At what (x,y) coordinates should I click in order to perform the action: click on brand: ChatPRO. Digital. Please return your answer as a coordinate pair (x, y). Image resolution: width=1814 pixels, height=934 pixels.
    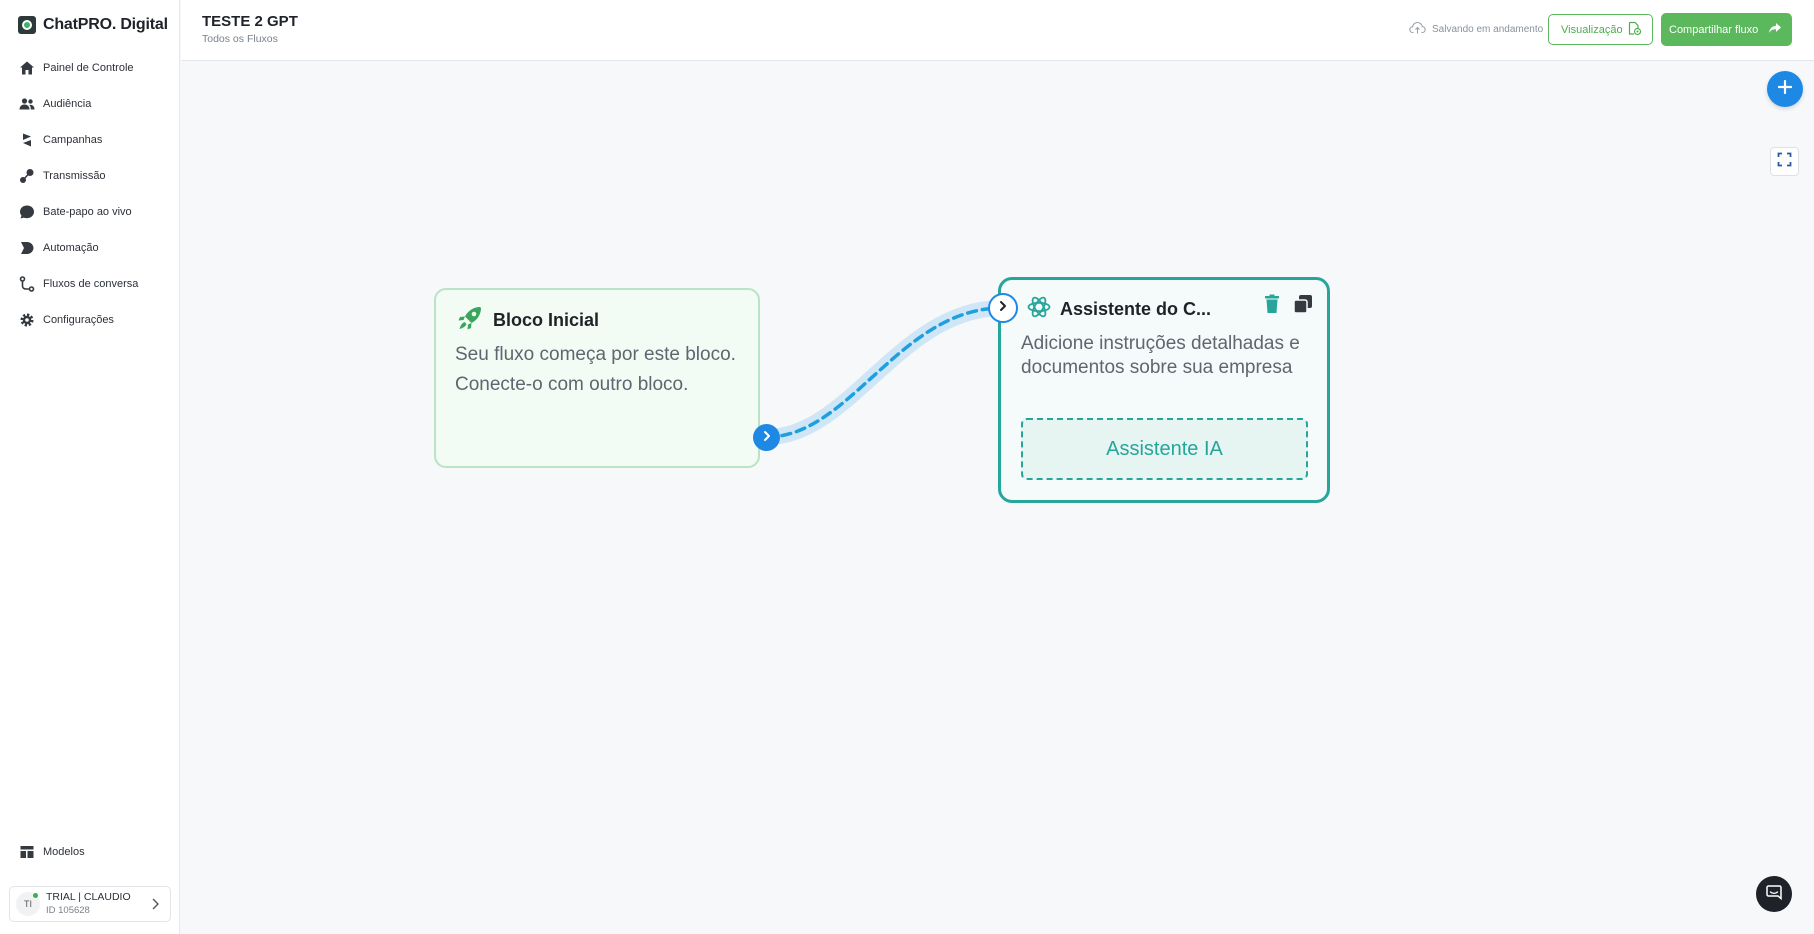
    Looking at the image, I should click on (93, 25).